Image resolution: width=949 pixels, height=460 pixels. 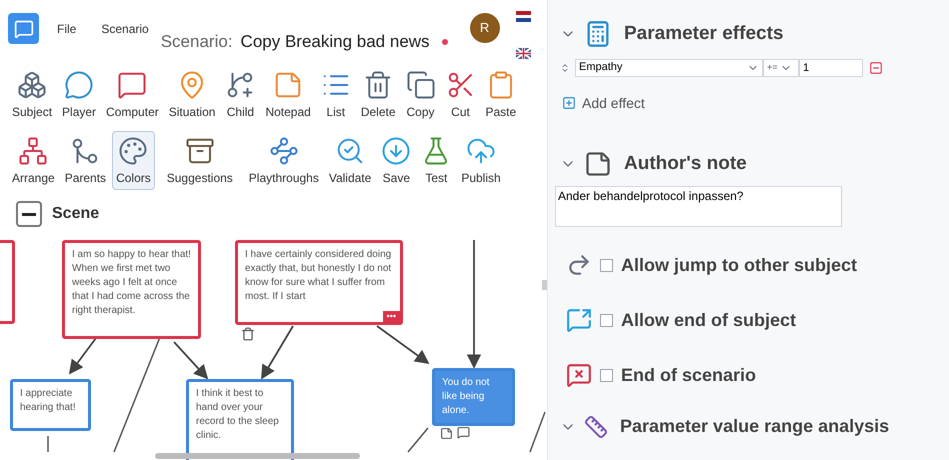 I want to click on scenario-label: Scenario:, so click(x=196, y=42).